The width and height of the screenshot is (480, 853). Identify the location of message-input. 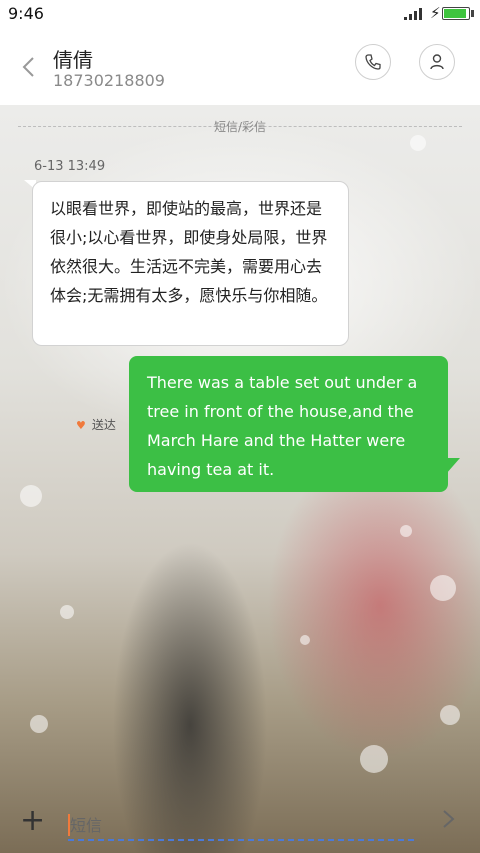
(241, 826).